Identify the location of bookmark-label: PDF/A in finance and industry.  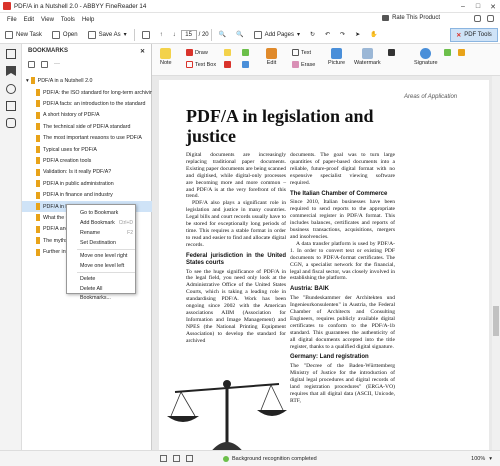
(78, 195).